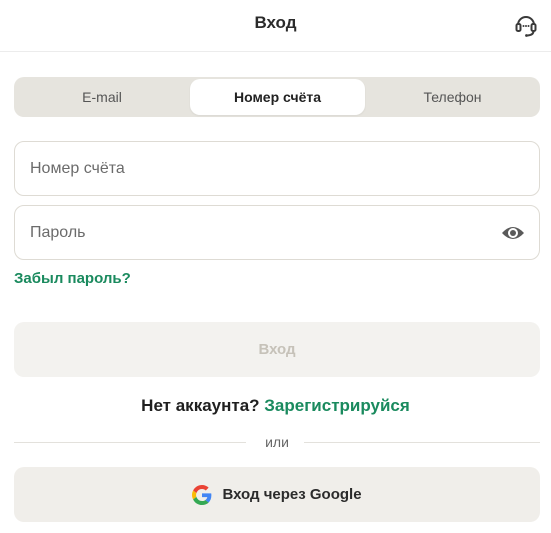 This screenshot has height=533, width=551. I want to click on header: Вход, so click(275, 26).